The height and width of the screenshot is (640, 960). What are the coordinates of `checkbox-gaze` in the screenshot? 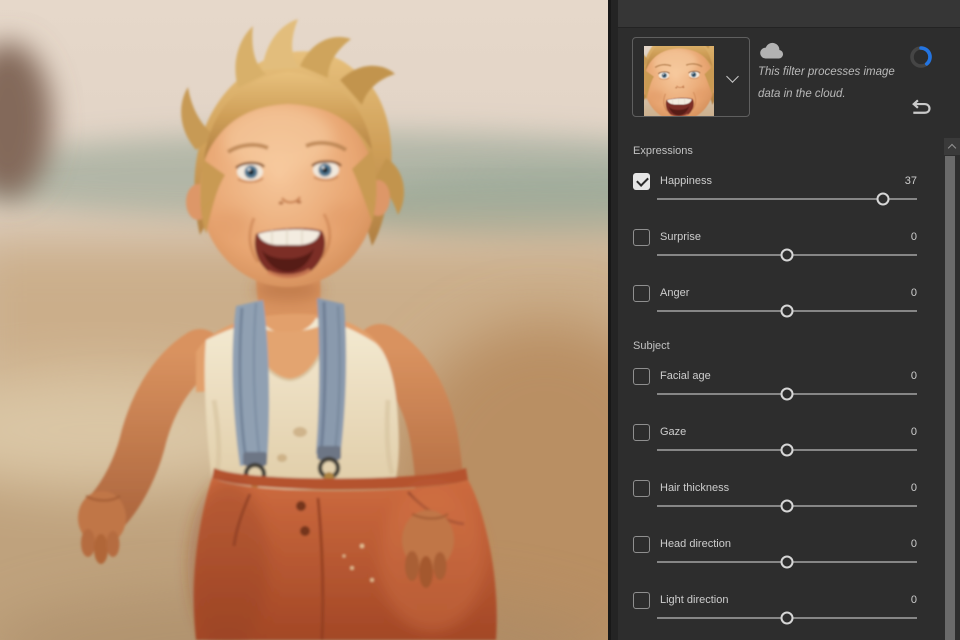 It's located at (641, 432).